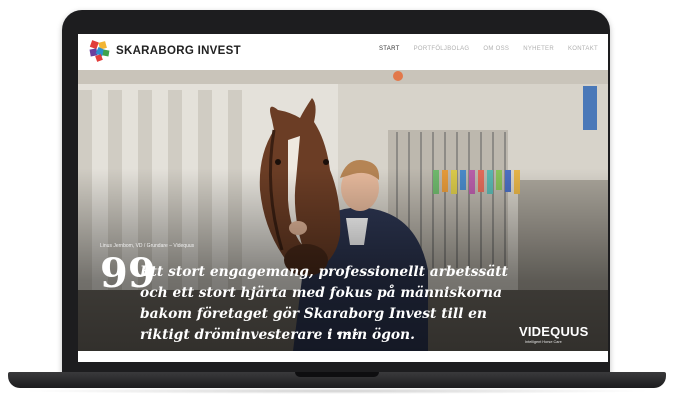 Image resolution: width=674 pixels, height=398 pixels. I want to click on nav-item-start: START, so click(389, 49).